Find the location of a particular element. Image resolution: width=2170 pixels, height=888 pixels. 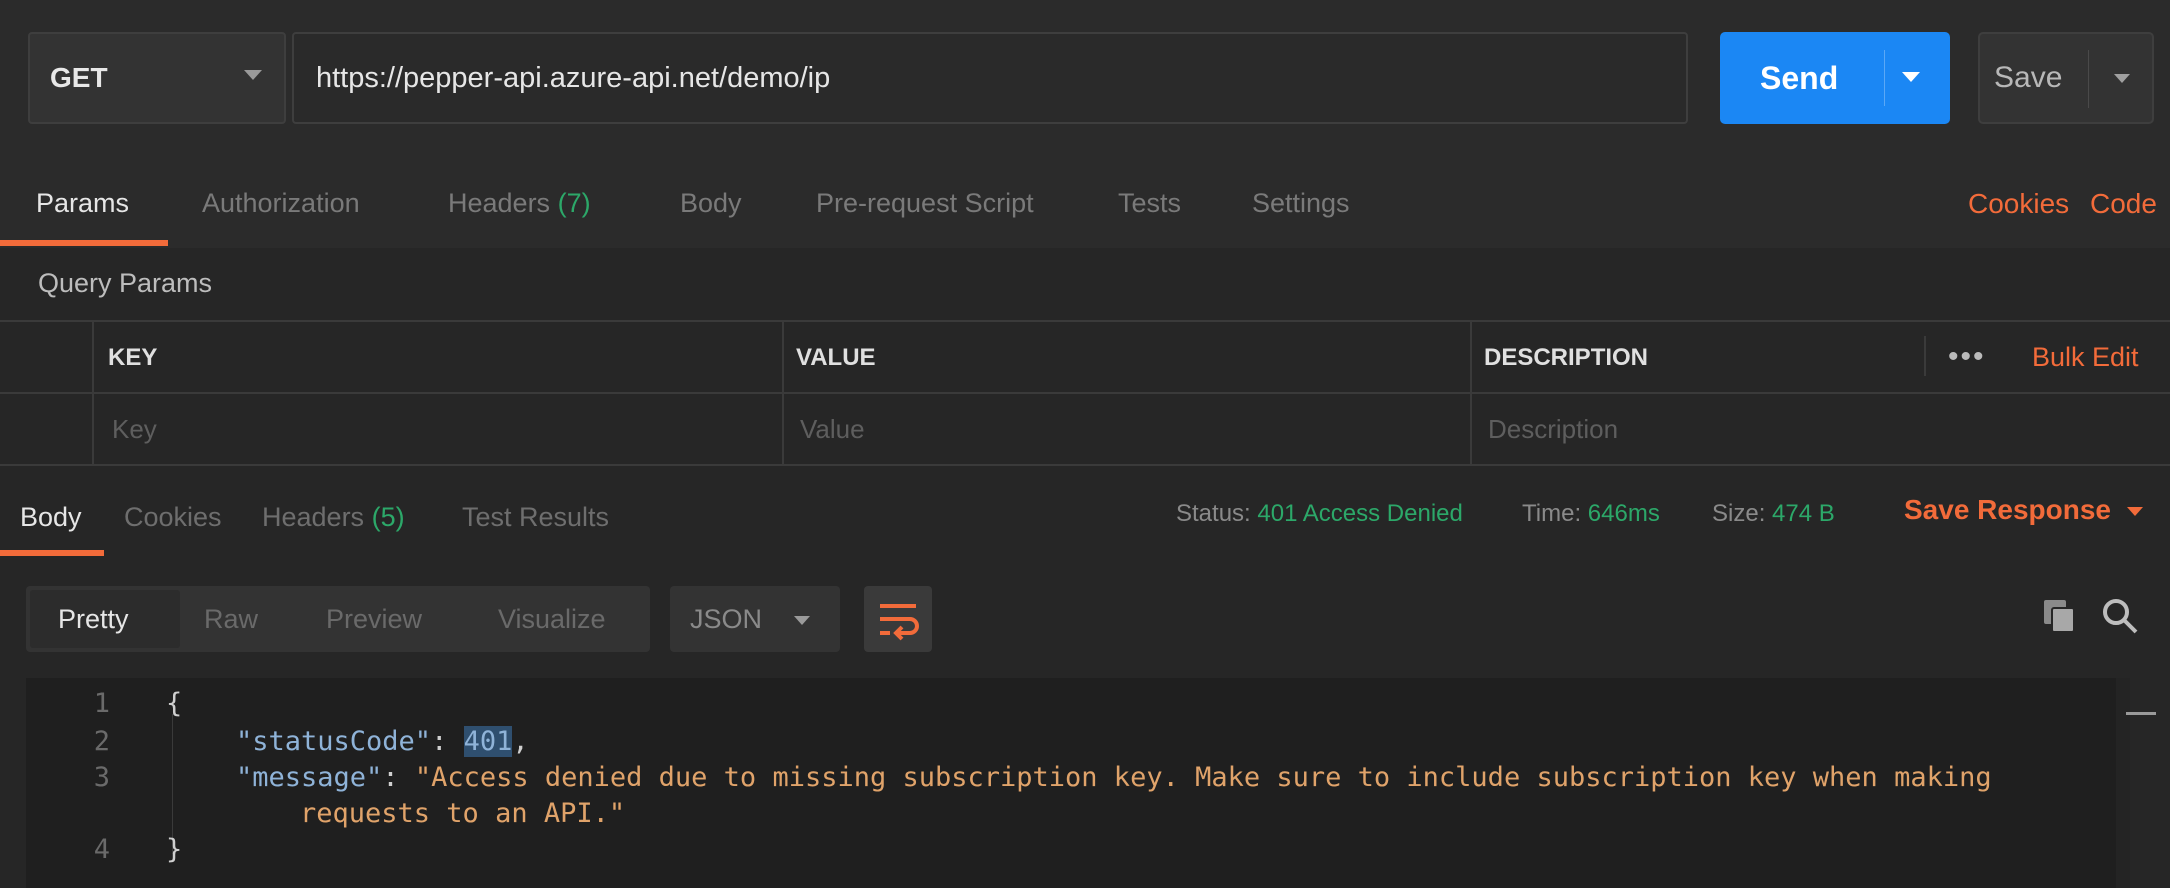

code-line: 4 } is located at coordinates (1076, 852).